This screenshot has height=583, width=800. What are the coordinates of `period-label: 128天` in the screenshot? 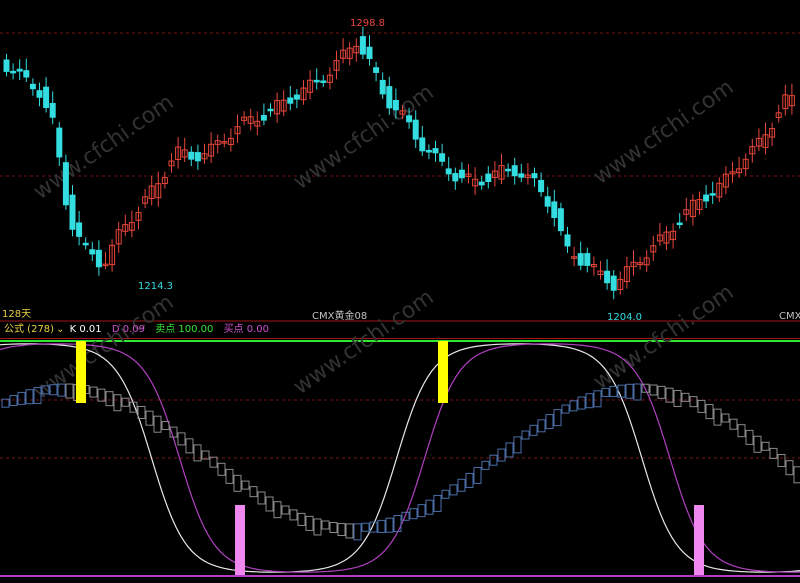 It's located at (17, 314).